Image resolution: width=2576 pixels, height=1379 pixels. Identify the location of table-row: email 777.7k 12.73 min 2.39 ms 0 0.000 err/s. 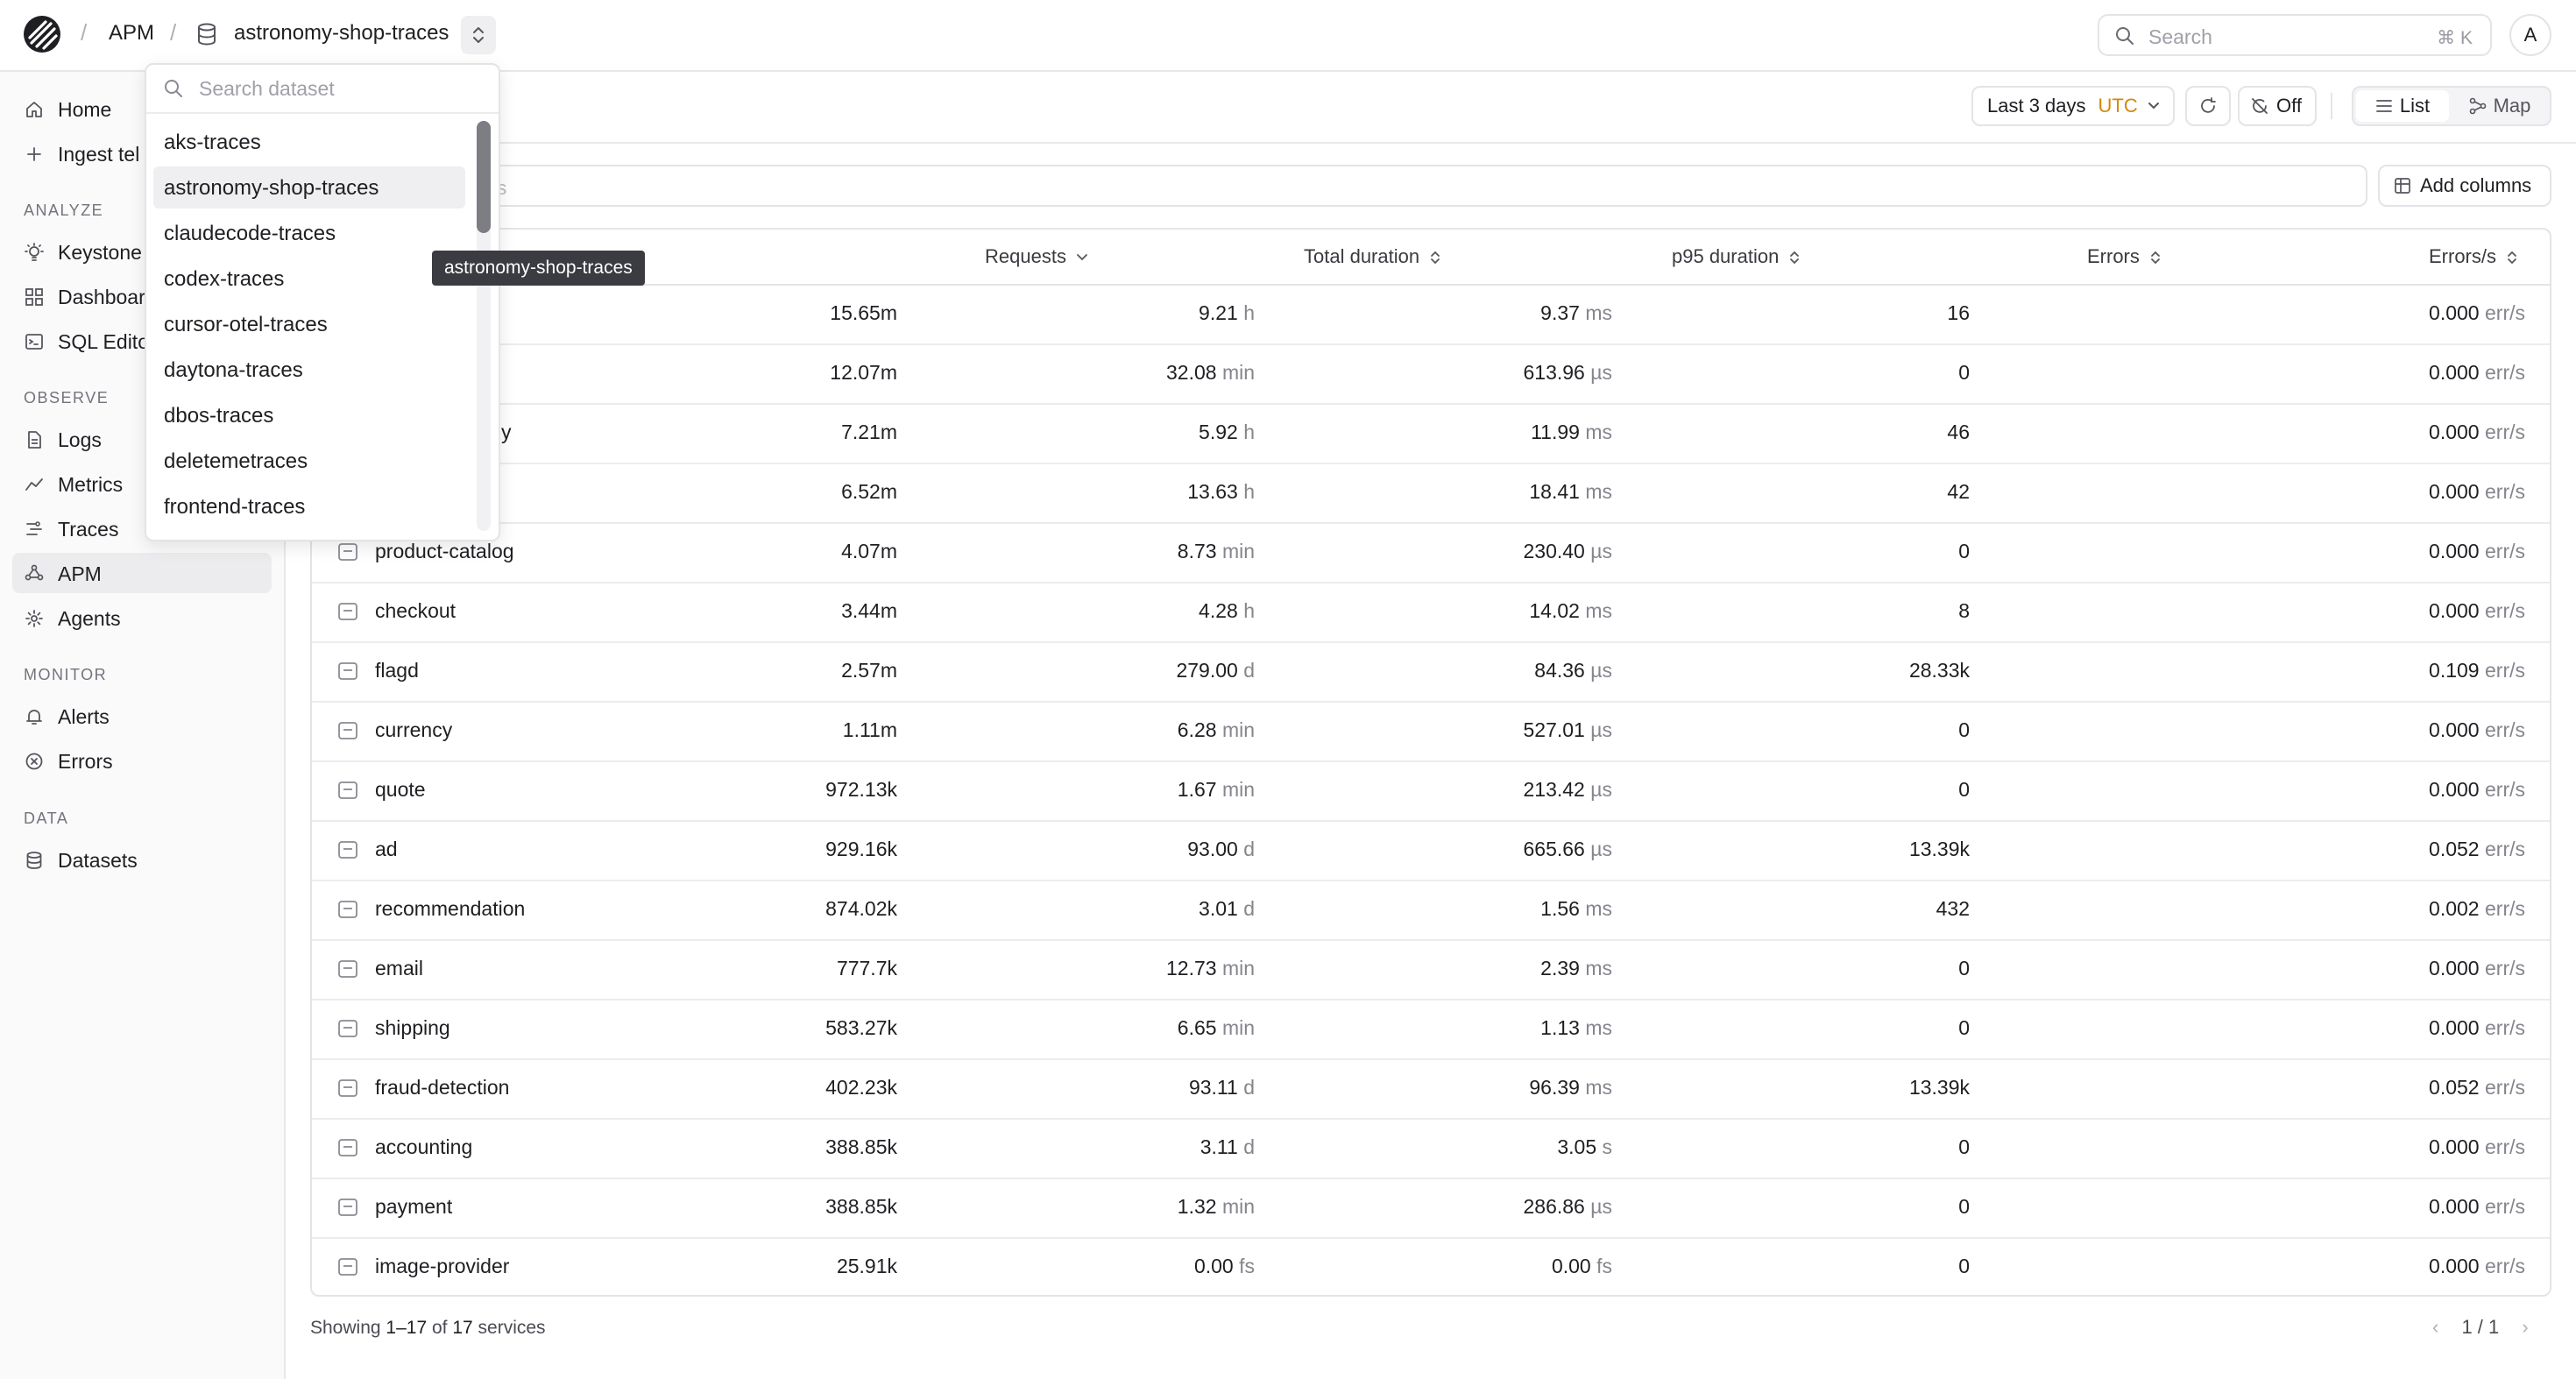
(1431, 970).